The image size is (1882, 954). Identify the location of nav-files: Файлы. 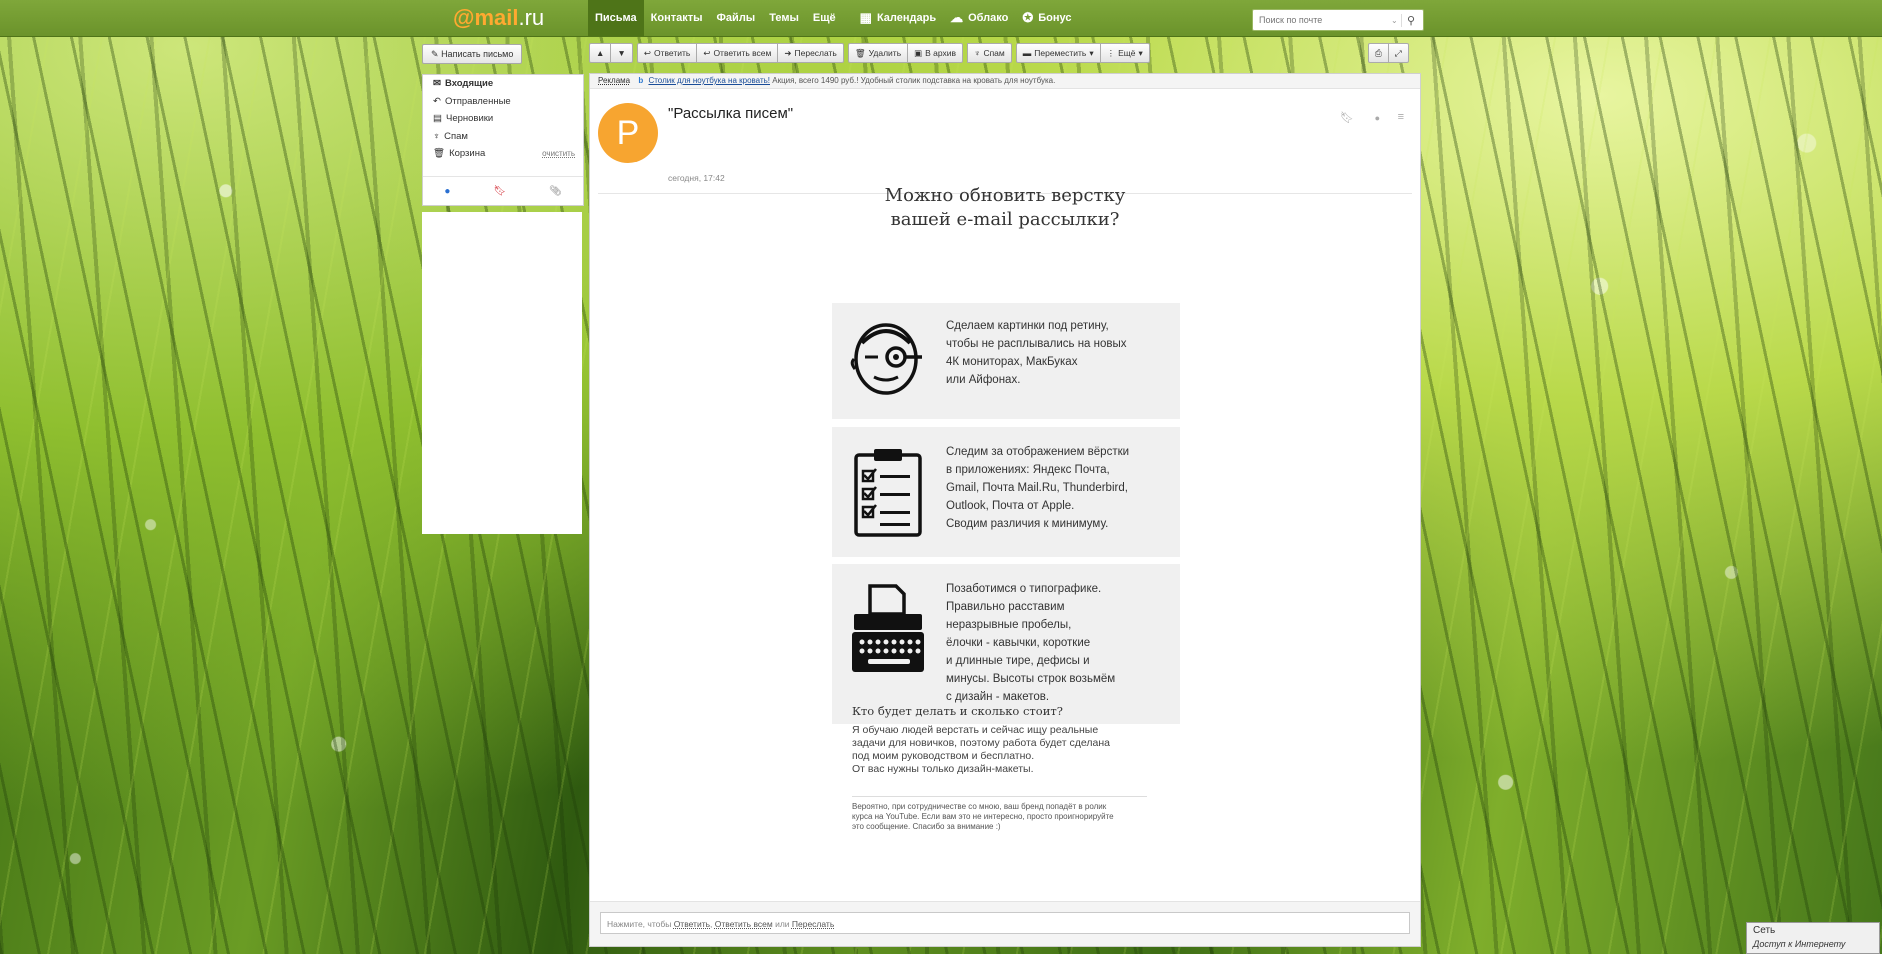
(736, 18).